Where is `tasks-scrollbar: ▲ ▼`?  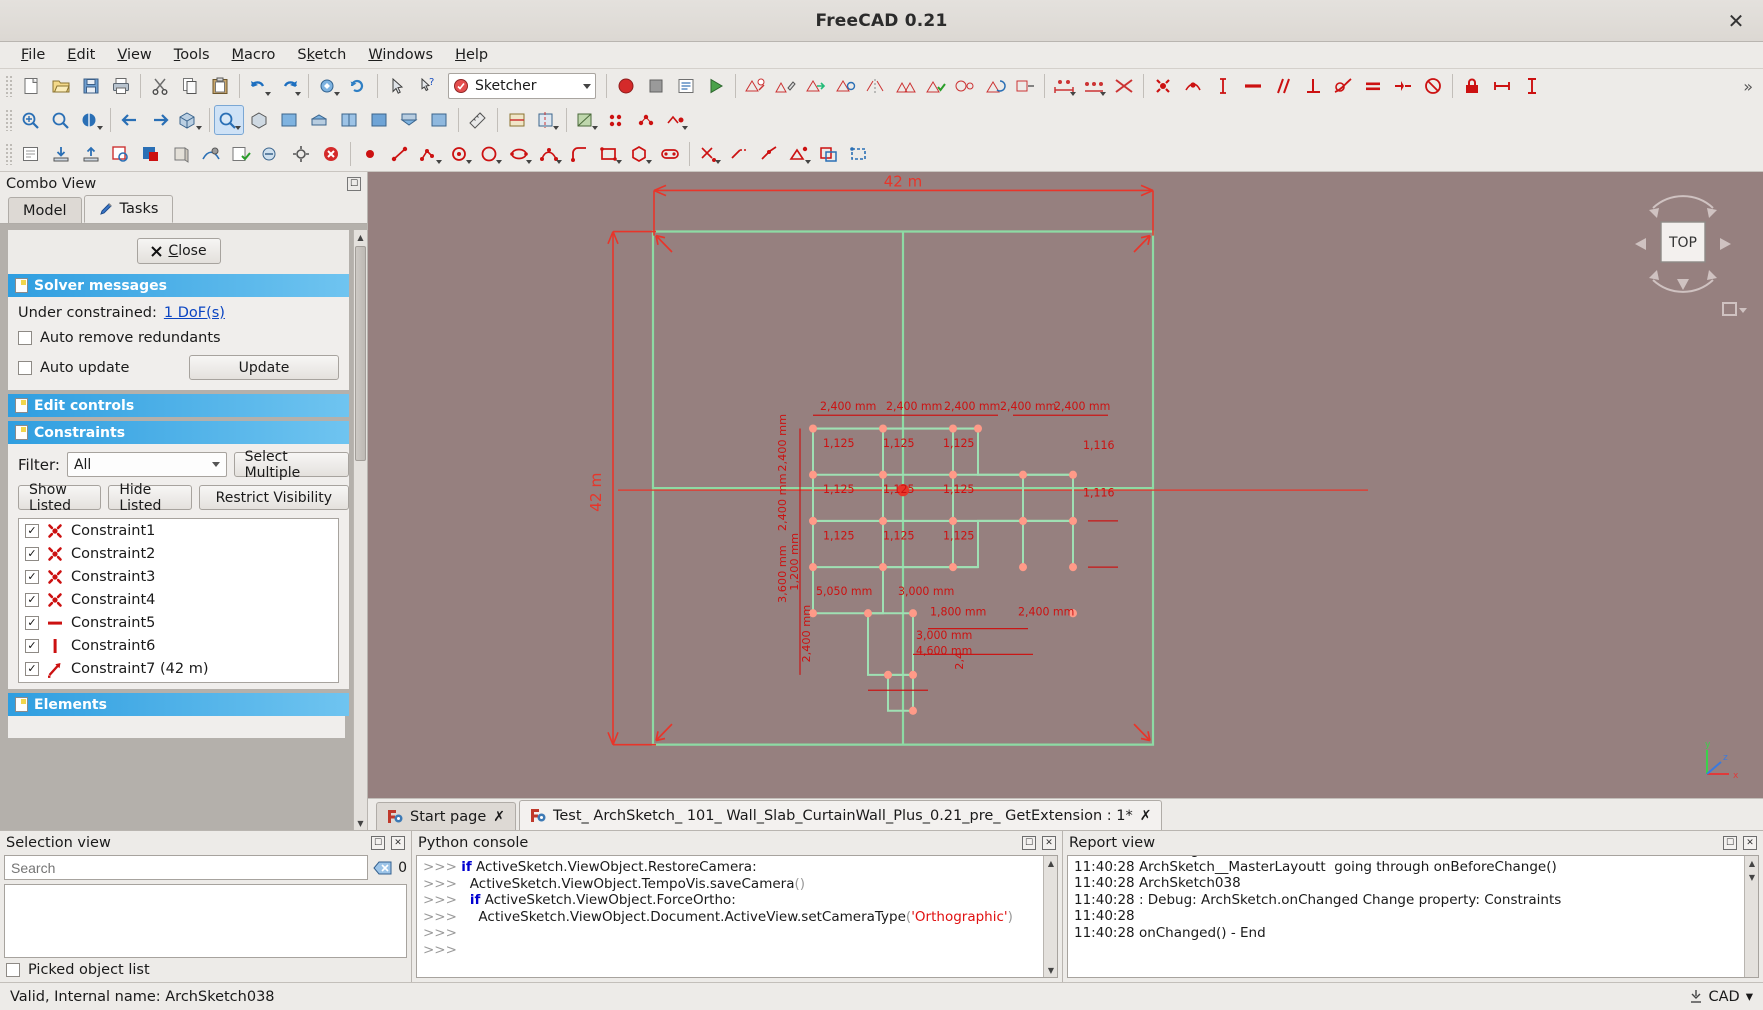 tasks-scrollbar: ▲ ▼ is located at coordinates (360, 530).